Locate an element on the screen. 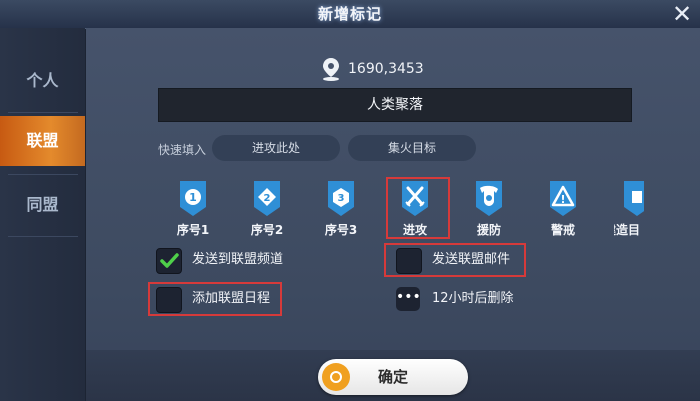 The image size is (700, 401). location-pin-icon is located at coordinates (331, 69).